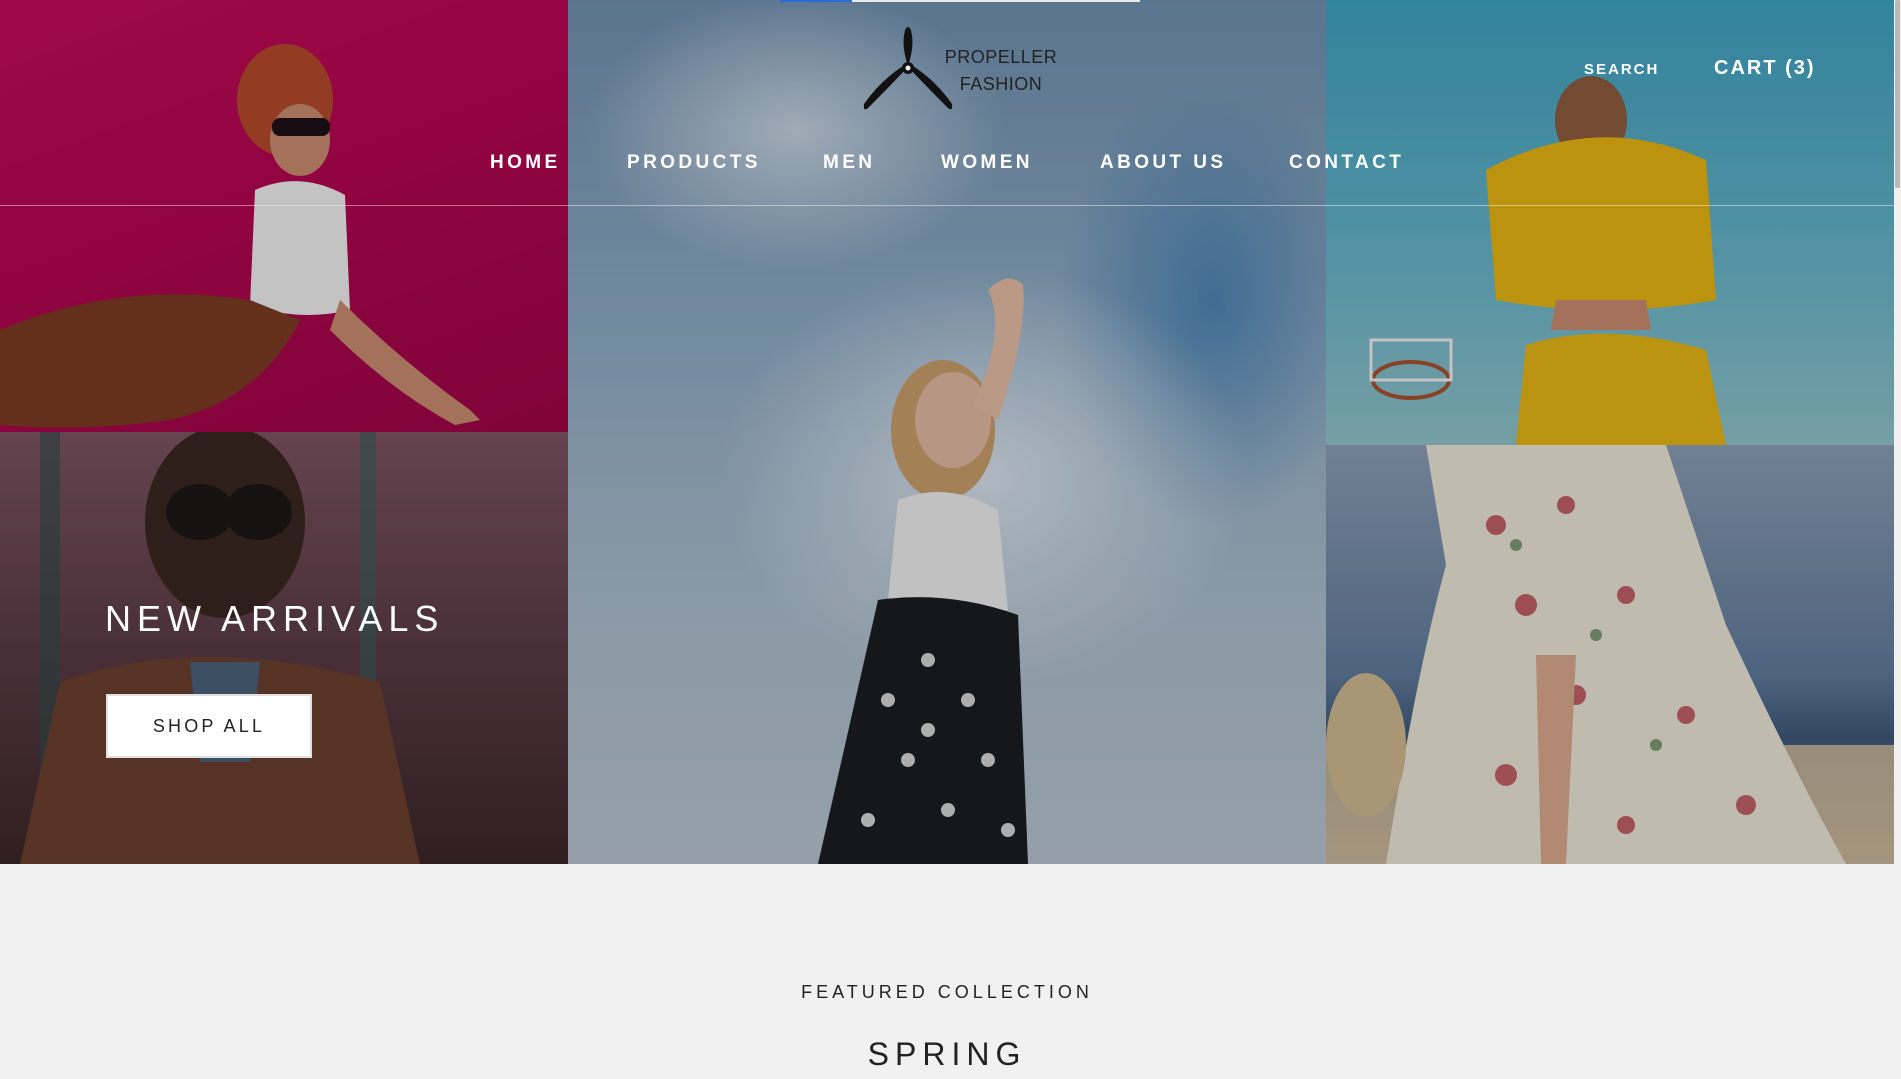  I want to click on hero-title: NEW ARRIVALS, so click(275, 618).